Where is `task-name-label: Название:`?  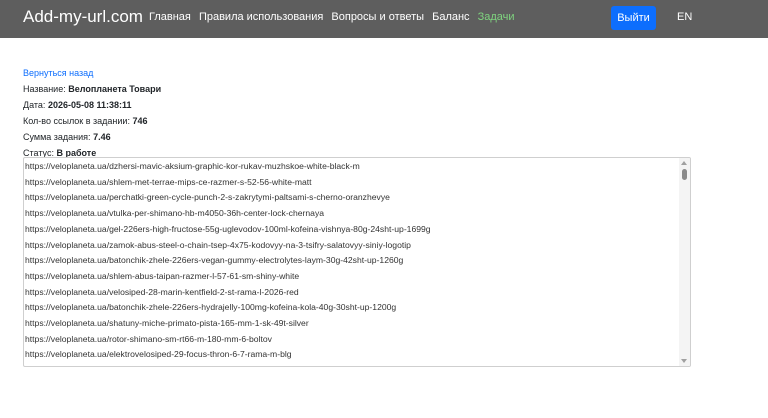 task-name-label: Название: is located at coordinates (44, 89).